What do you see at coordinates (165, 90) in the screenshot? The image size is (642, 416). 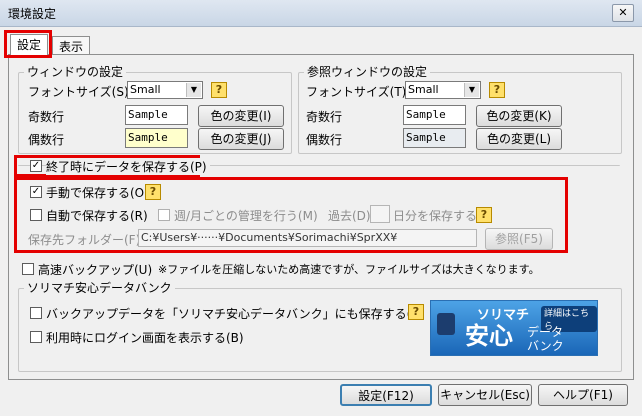 I see `font-size-select: Small ▼` at bounding box center [165, 90].